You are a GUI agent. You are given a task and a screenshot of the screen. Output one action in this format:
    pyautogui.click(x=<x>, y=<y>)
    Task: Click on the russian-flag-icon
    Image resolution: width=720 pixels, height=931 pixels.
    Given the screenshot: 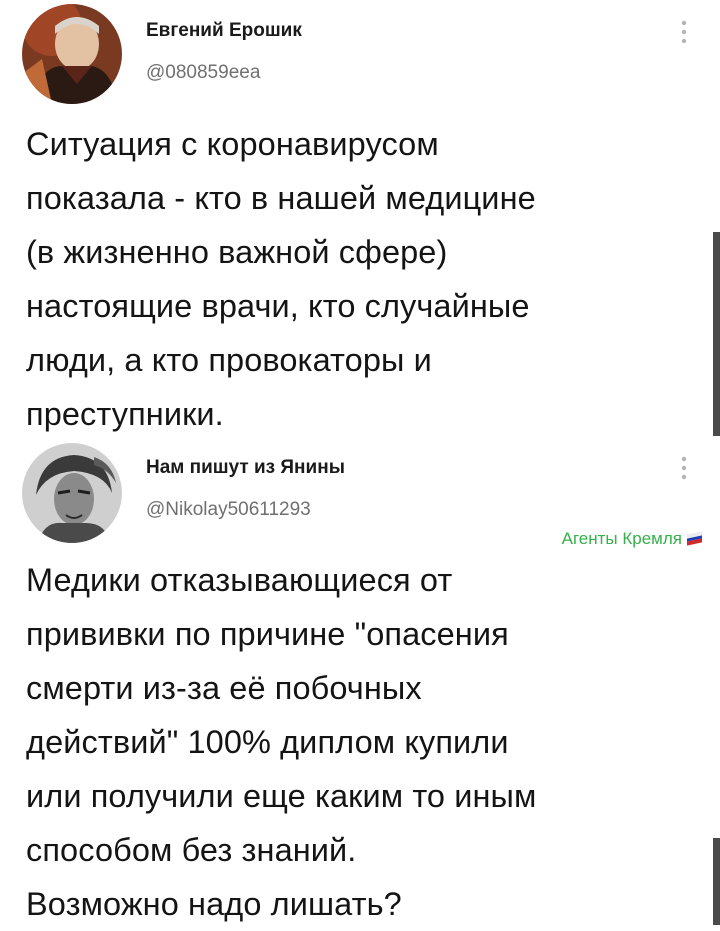 What is the action you would take?
    pyautogui.click(x=694, y=538)
    